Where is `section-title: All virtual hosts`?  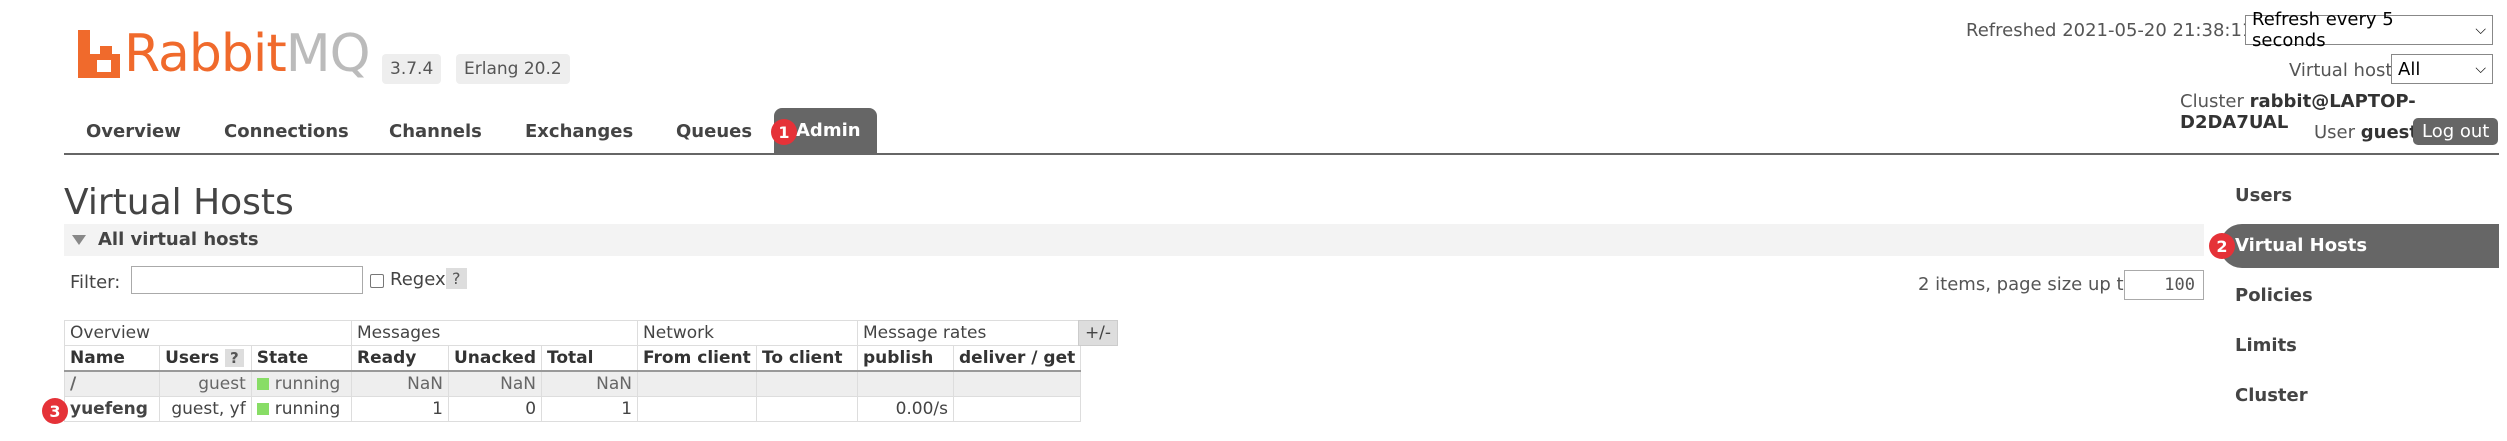 section-title: All virtual hosts is located at coordinates (178, 239).